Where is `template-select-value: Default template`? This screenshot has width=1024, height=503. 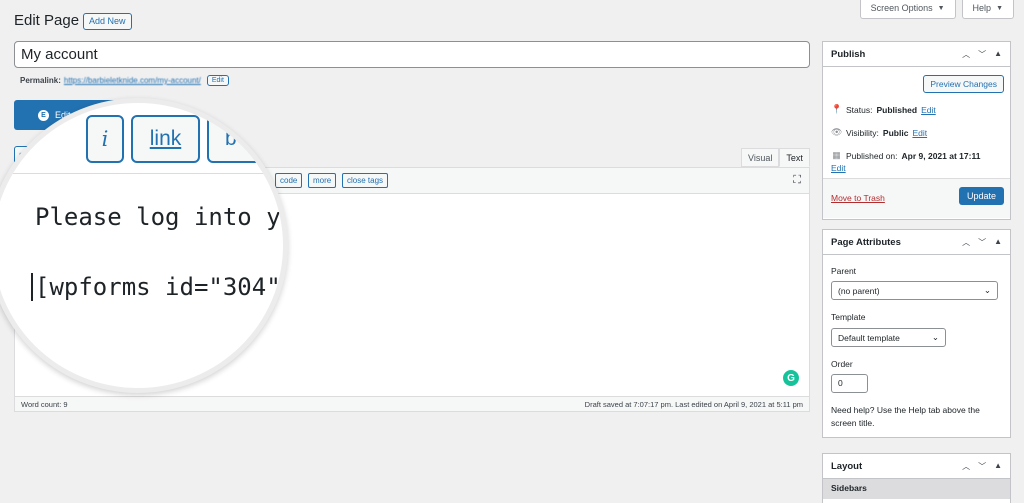 template-select-value: Default template is located at coordinates (869, 337).